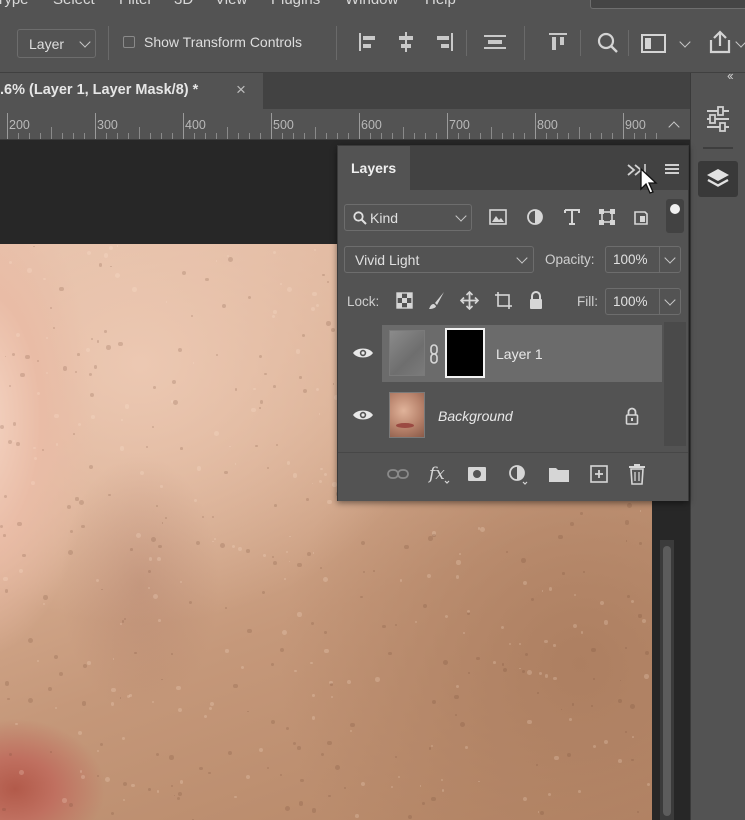  What do you see at coordinates (439, 259) in the screenshot?
I see `blend-mode-dropdown: Vivid Light` at bounding box center [439, 259].